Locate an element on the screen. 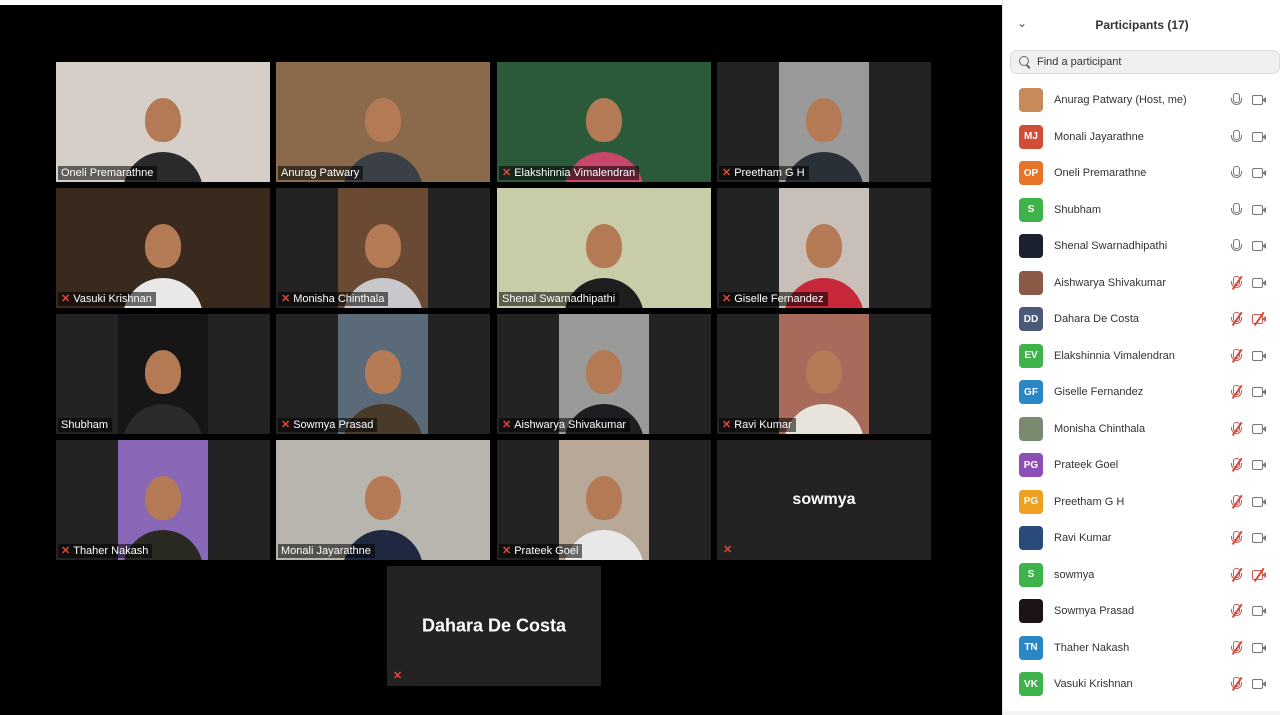 Image resolution: width=1280 pixels, height=715 pixels. participant-row: Shenal Swarnadhipathi is located at coordinates (1141, 246).